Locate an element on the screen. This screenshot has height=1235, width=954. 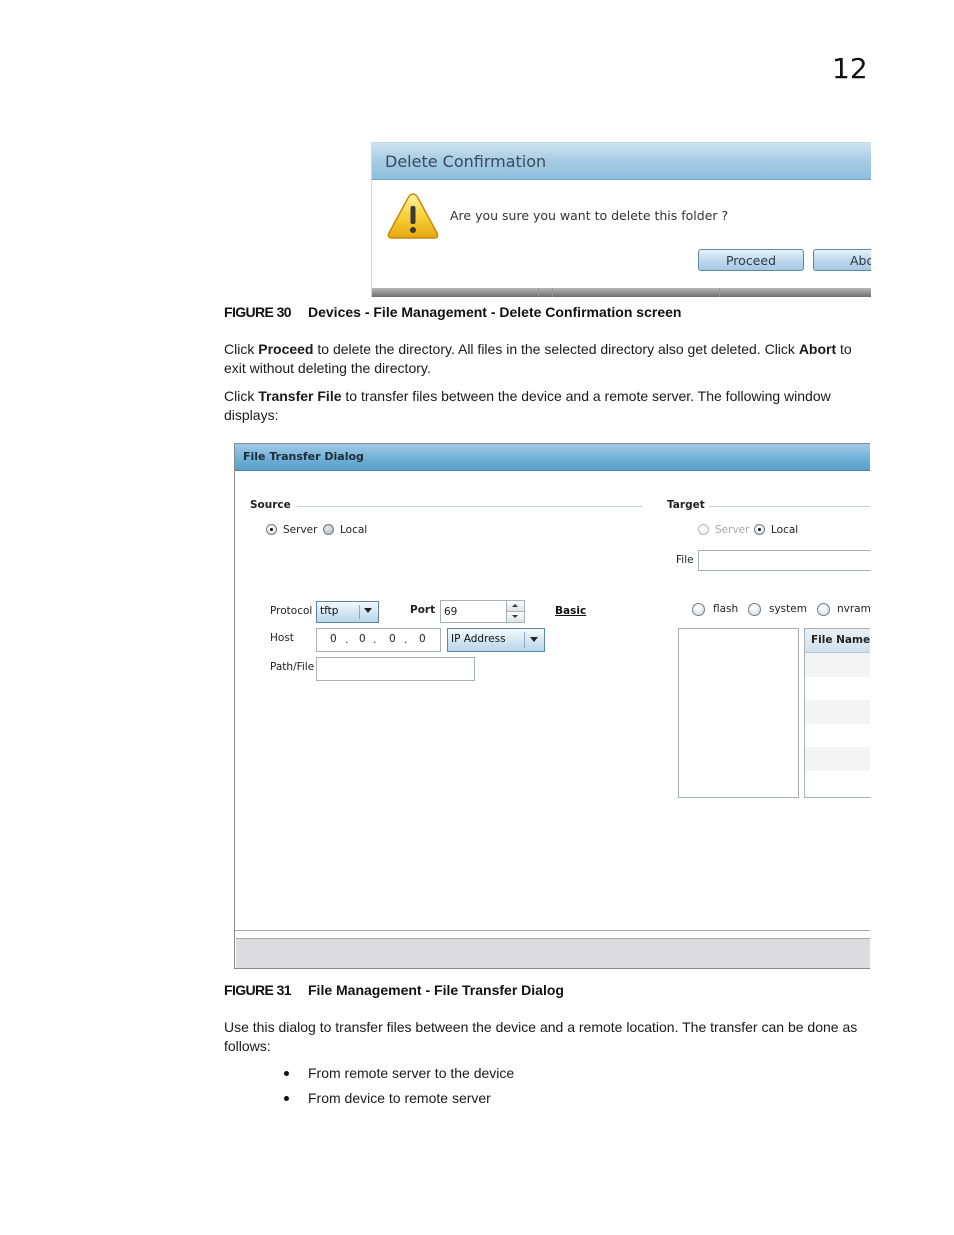
source-label: Source is located at coordinates (270, 505).